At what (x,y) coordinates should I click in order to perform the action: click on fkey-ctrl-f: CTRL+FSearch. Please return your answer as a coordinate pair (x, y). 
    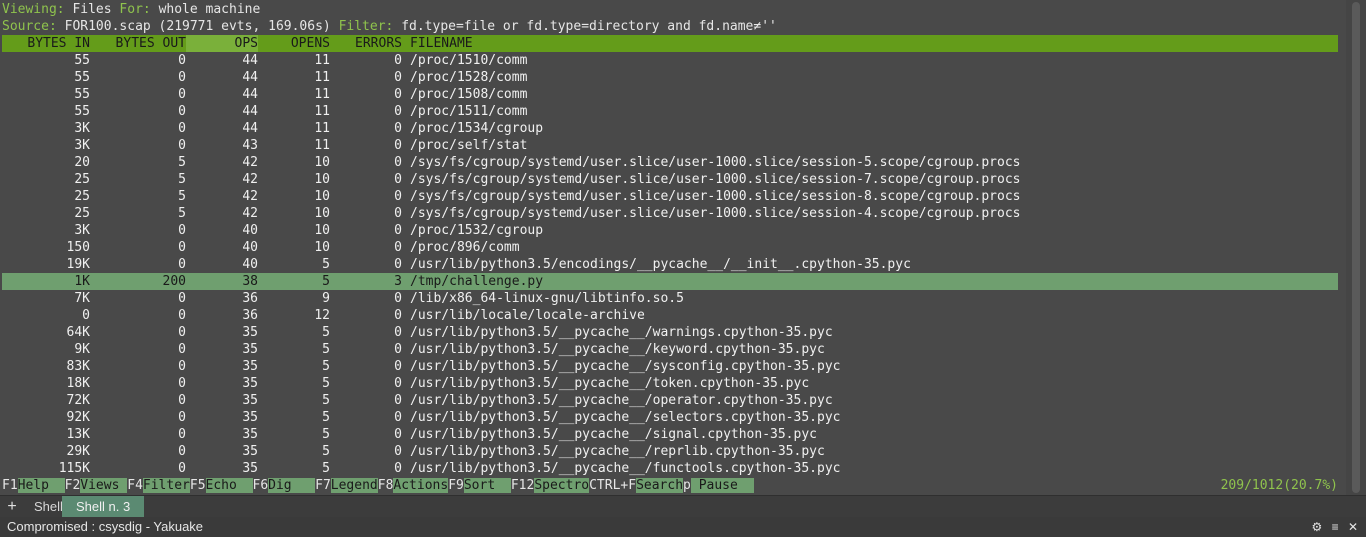
    Looking at the image, I should click on (636, 485).